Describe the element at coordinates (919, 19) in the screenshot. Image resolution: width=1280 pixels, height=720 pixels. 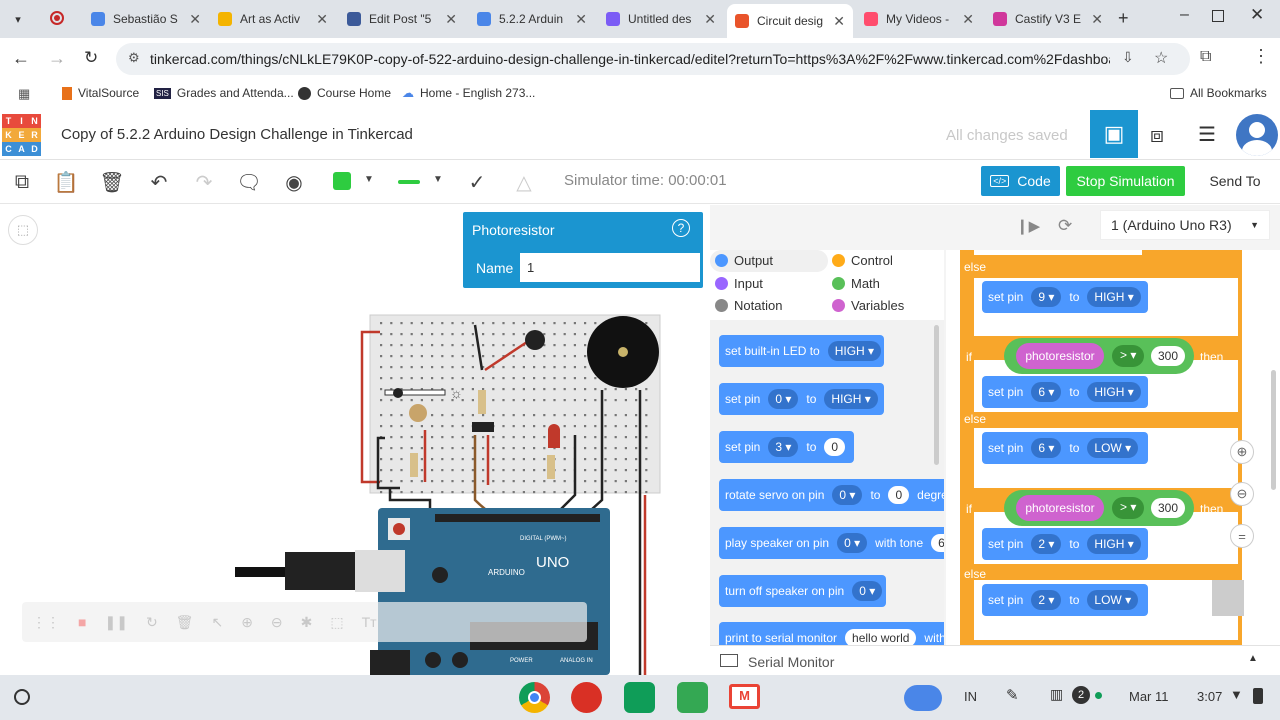
I see `browser-tab: My Videos - ✕` at that location.